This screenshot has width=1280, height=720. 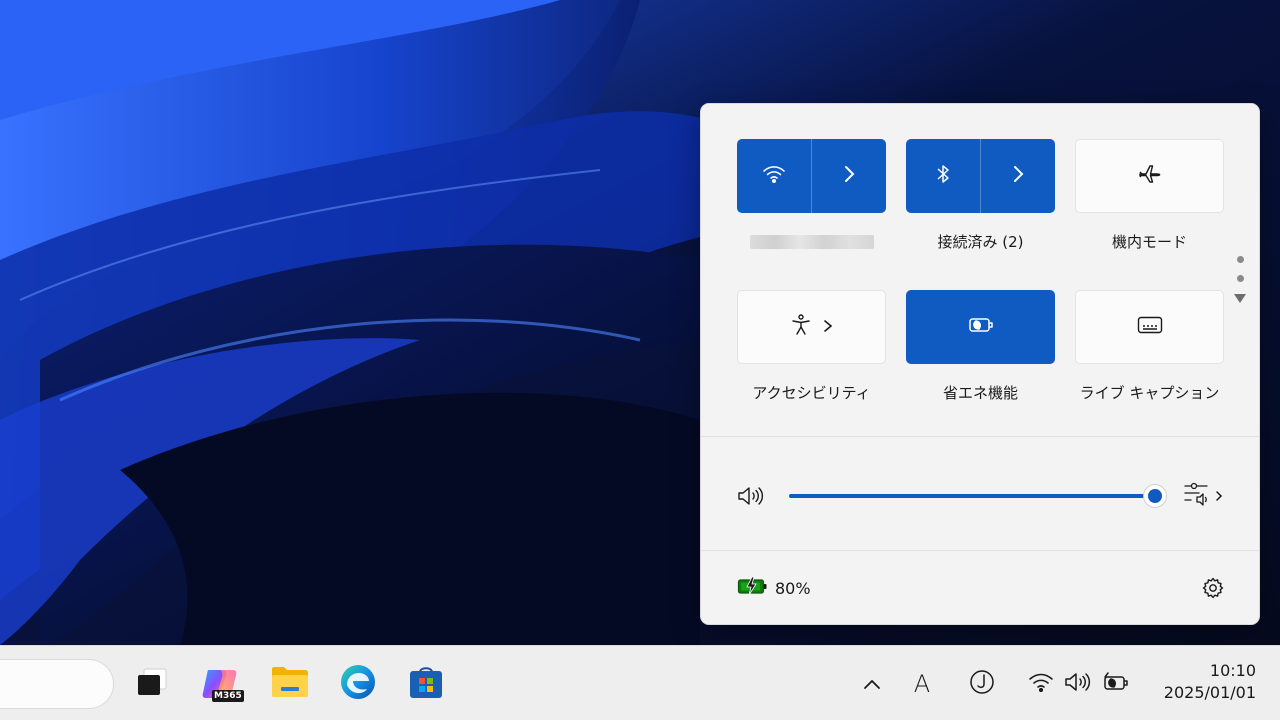 I want to click on m365-copilot-button: M365, so click(x=222, y=684).